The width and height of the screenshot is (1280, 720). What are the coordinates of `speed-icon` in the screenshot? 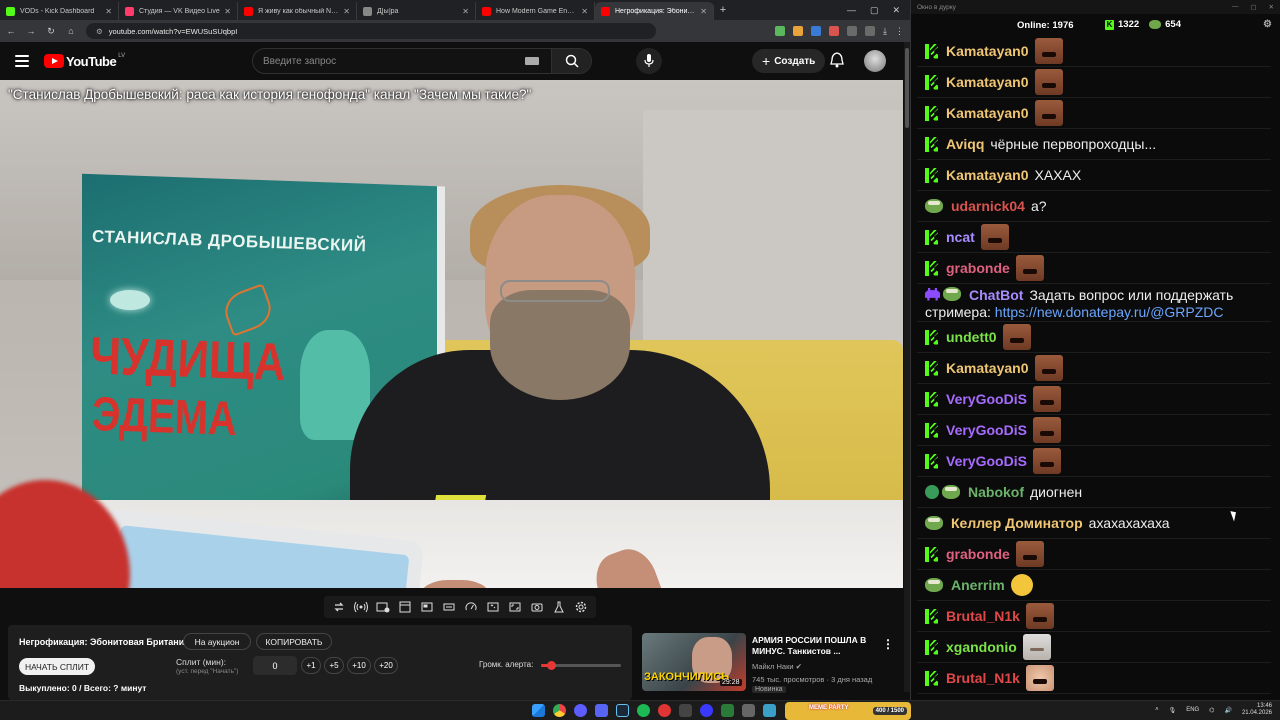 It's located at (471, 607).